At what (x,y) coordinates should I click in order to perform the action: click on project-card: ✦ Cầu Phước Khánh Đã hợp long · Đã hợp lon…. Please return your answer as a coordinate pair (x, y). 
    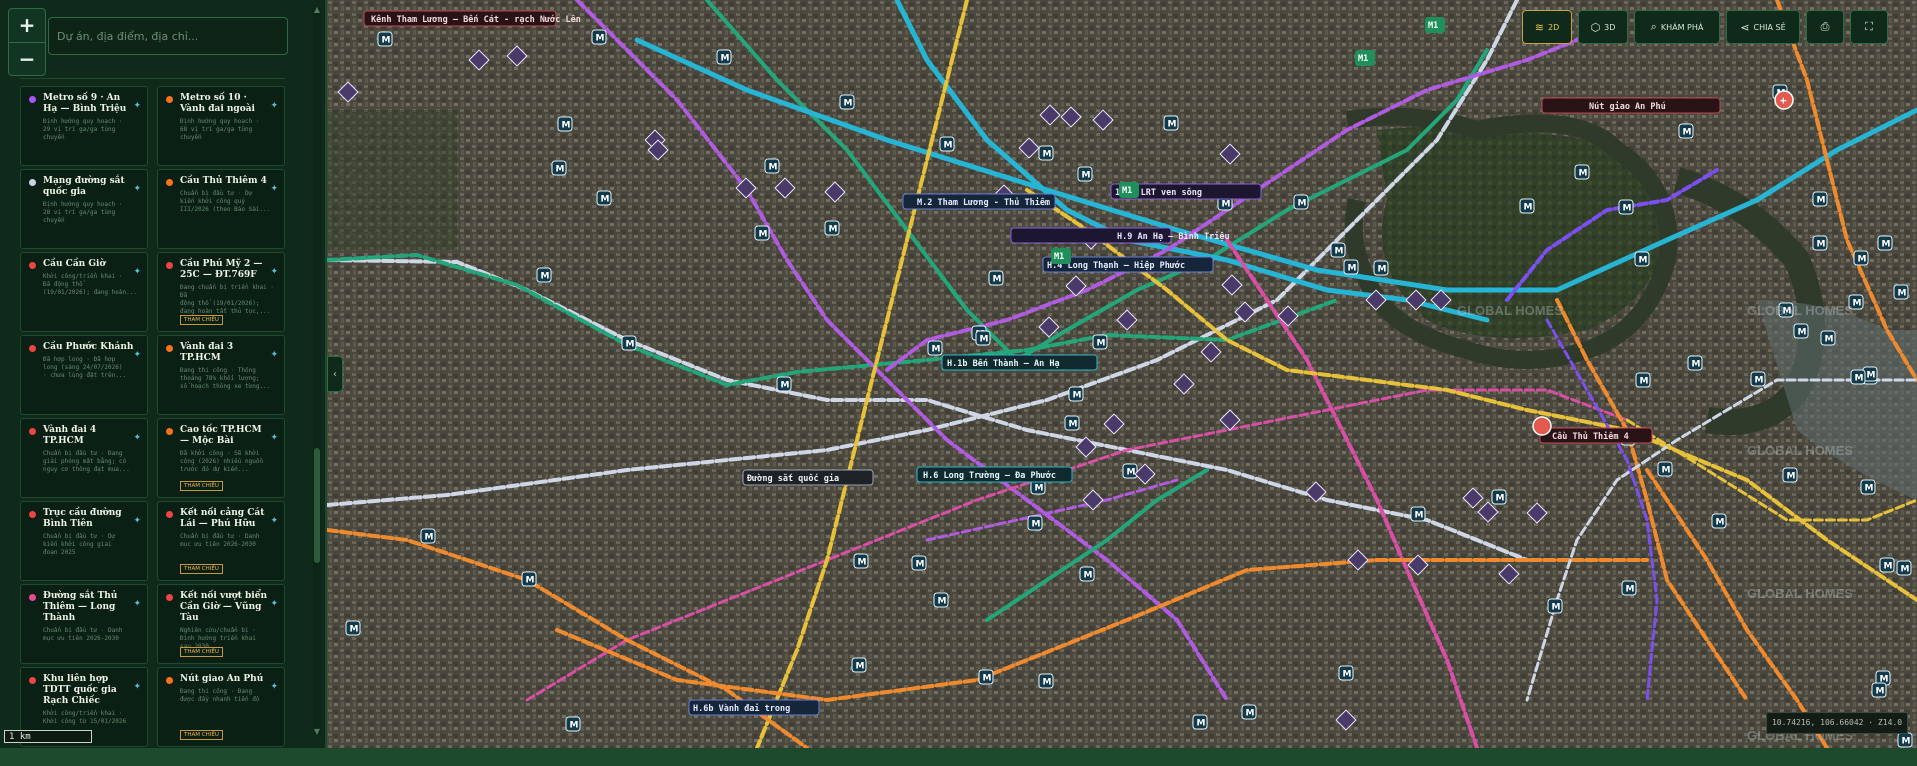
    Looking at the image, I should click on (84, 375).